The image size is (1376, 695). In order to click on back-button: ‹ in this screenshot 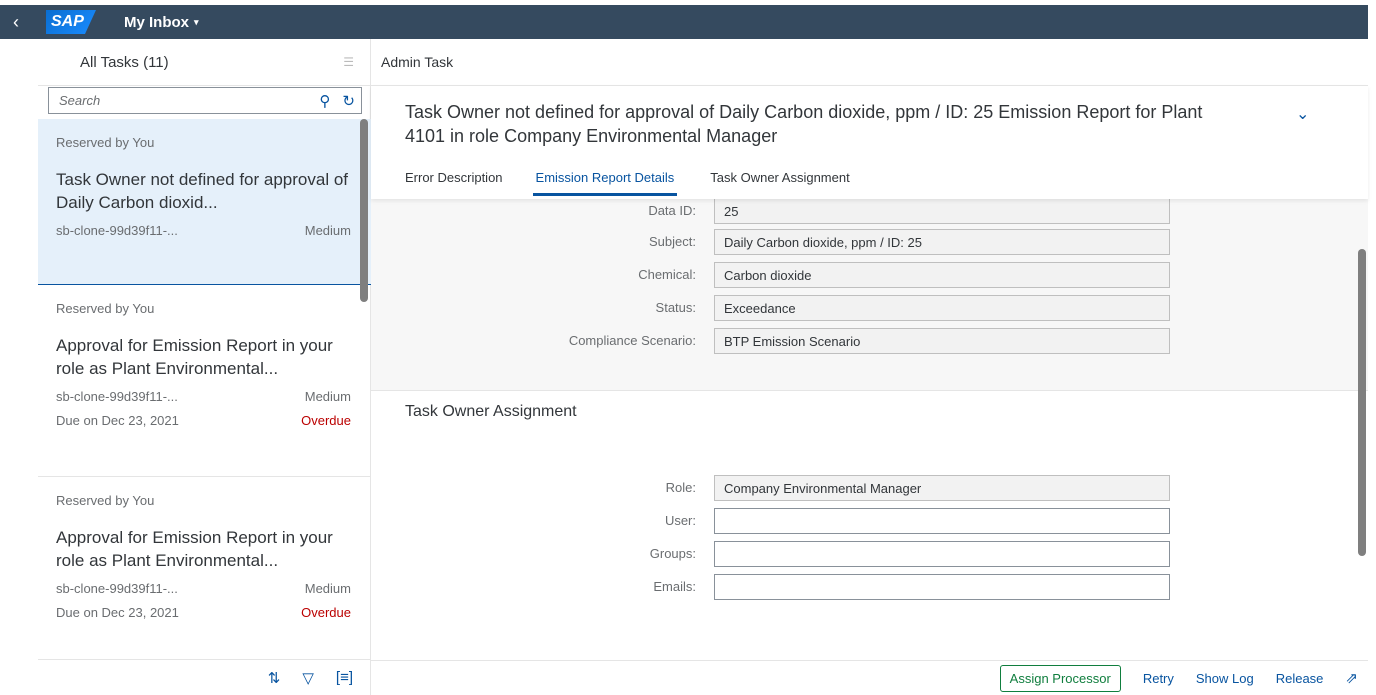, I will do `click(16, 22)`.